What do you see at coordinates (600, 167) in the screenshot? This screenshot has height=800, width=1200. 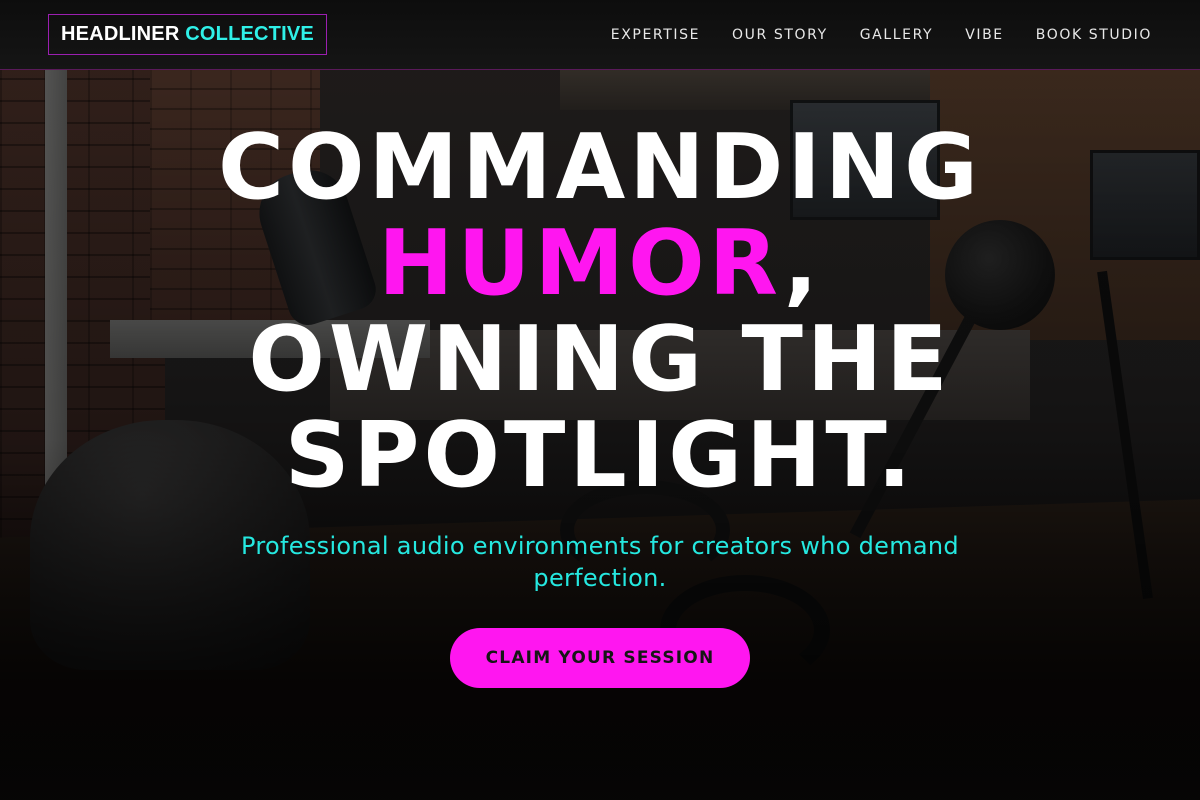 I see `headline-line-1: COMMANDING` at bounding box center [600, 167].